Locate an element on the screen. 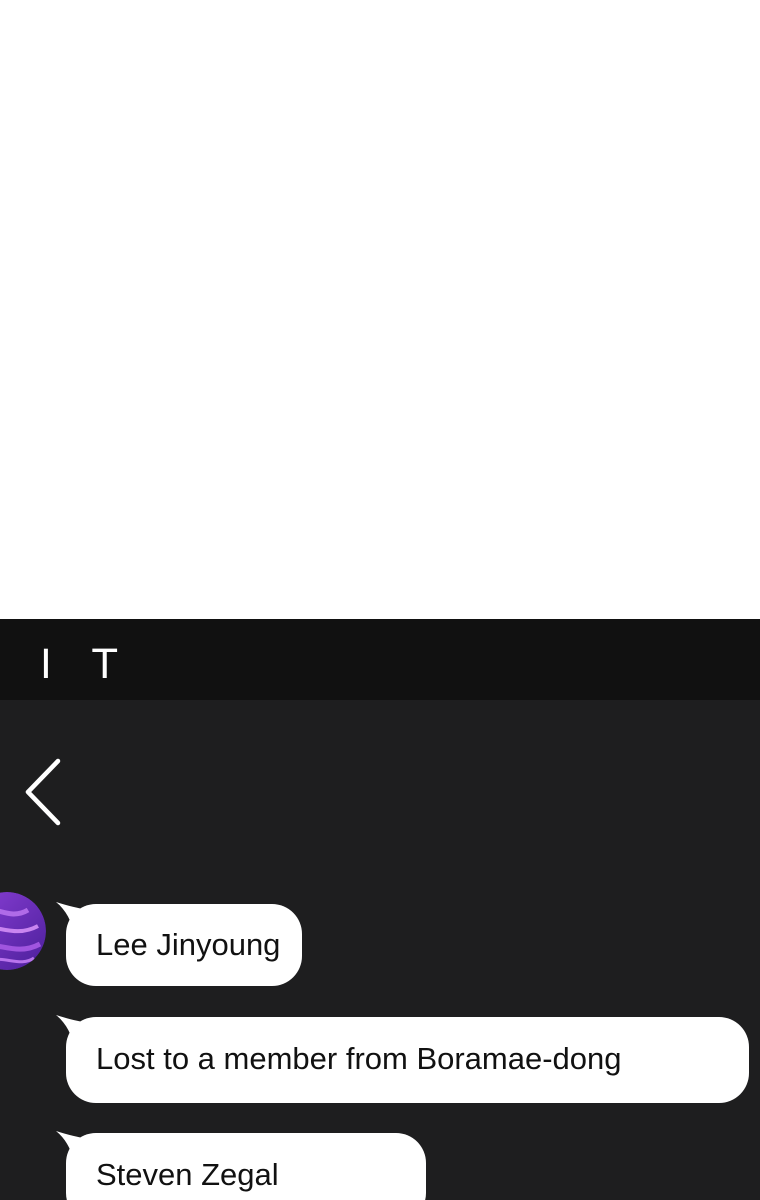 Image resolution: width=760 pixels, height=1200 pixels. chevron-left-icon is located at coordinates (43, 792).